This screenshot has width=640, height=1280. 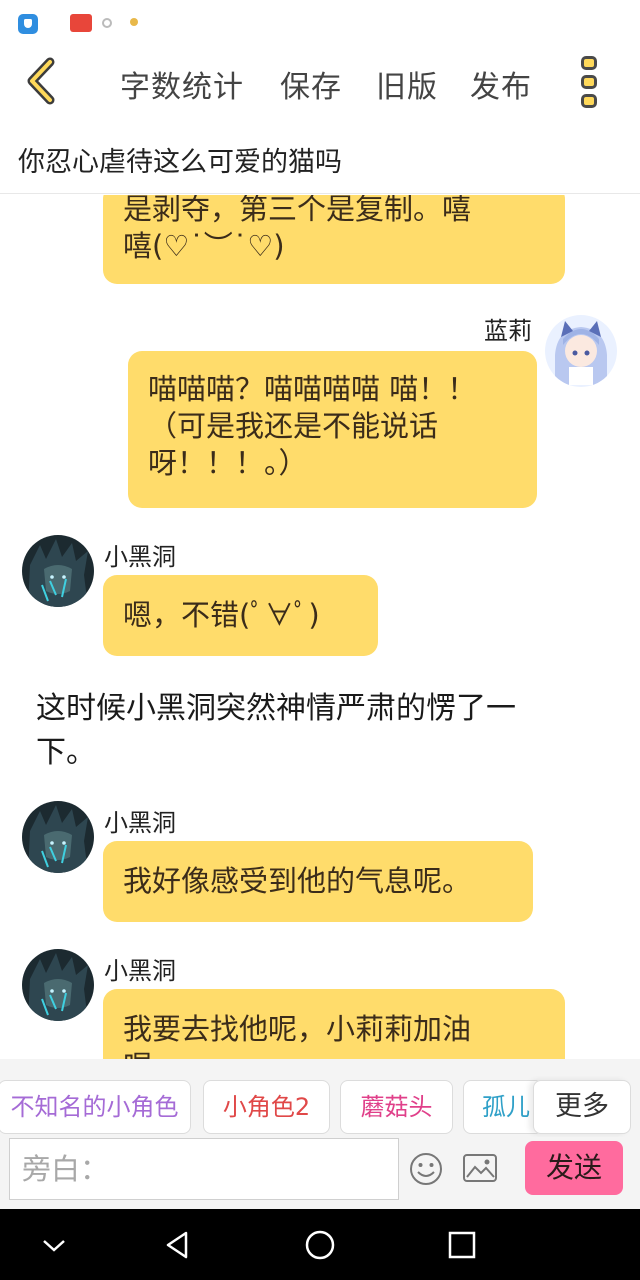 I want to click on chat-bubble: 我好像感受到他的气息呢。, so click(x=318, y=881).